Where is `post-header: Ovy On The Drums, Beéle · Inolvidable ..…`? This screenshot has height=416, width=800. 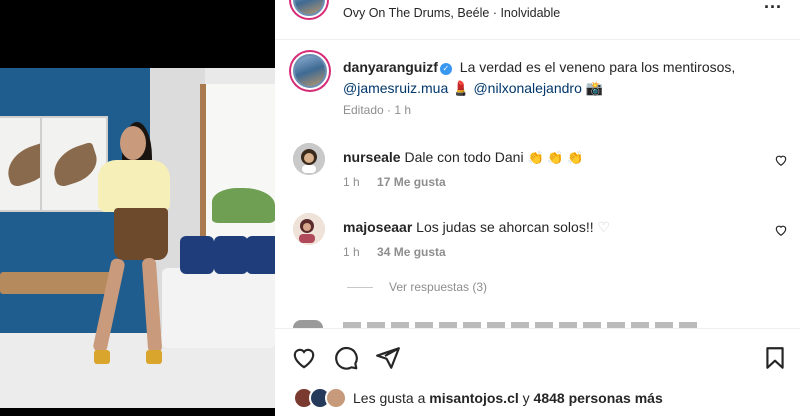
post-header: Ovy On The Drums, Beéle · Inolvidable ..… is located at coordinates (537, 20).